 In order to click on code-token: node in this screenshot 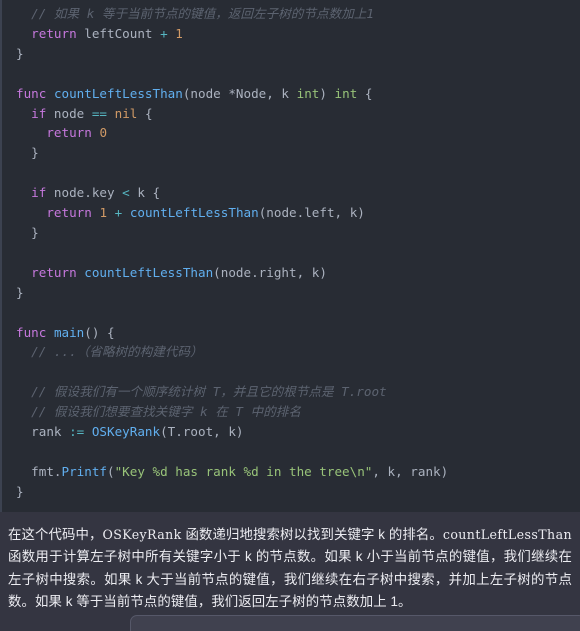, I will do `click(69, 113)`.